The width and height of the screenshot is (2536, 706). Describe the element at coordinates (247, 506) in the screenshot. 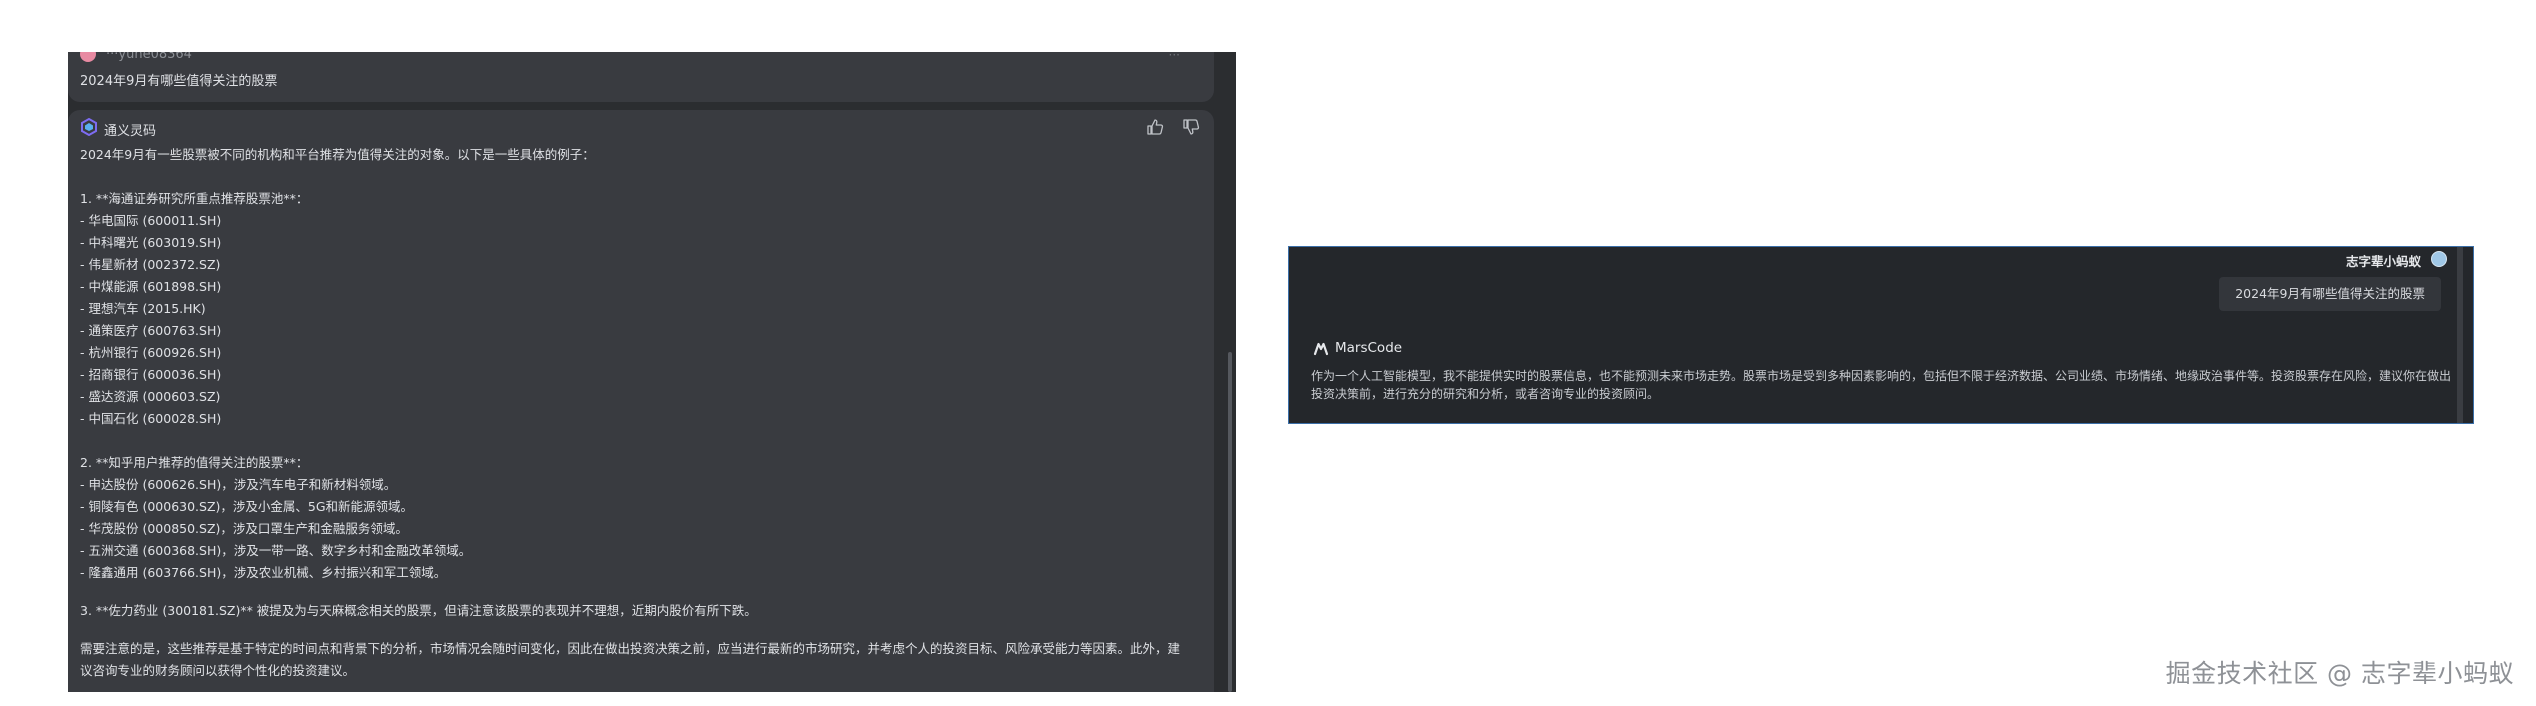

I see `list-item: - 铜陵有色 (000630.SZ)，涉及小金属、5G和新能源领域。` at that location.